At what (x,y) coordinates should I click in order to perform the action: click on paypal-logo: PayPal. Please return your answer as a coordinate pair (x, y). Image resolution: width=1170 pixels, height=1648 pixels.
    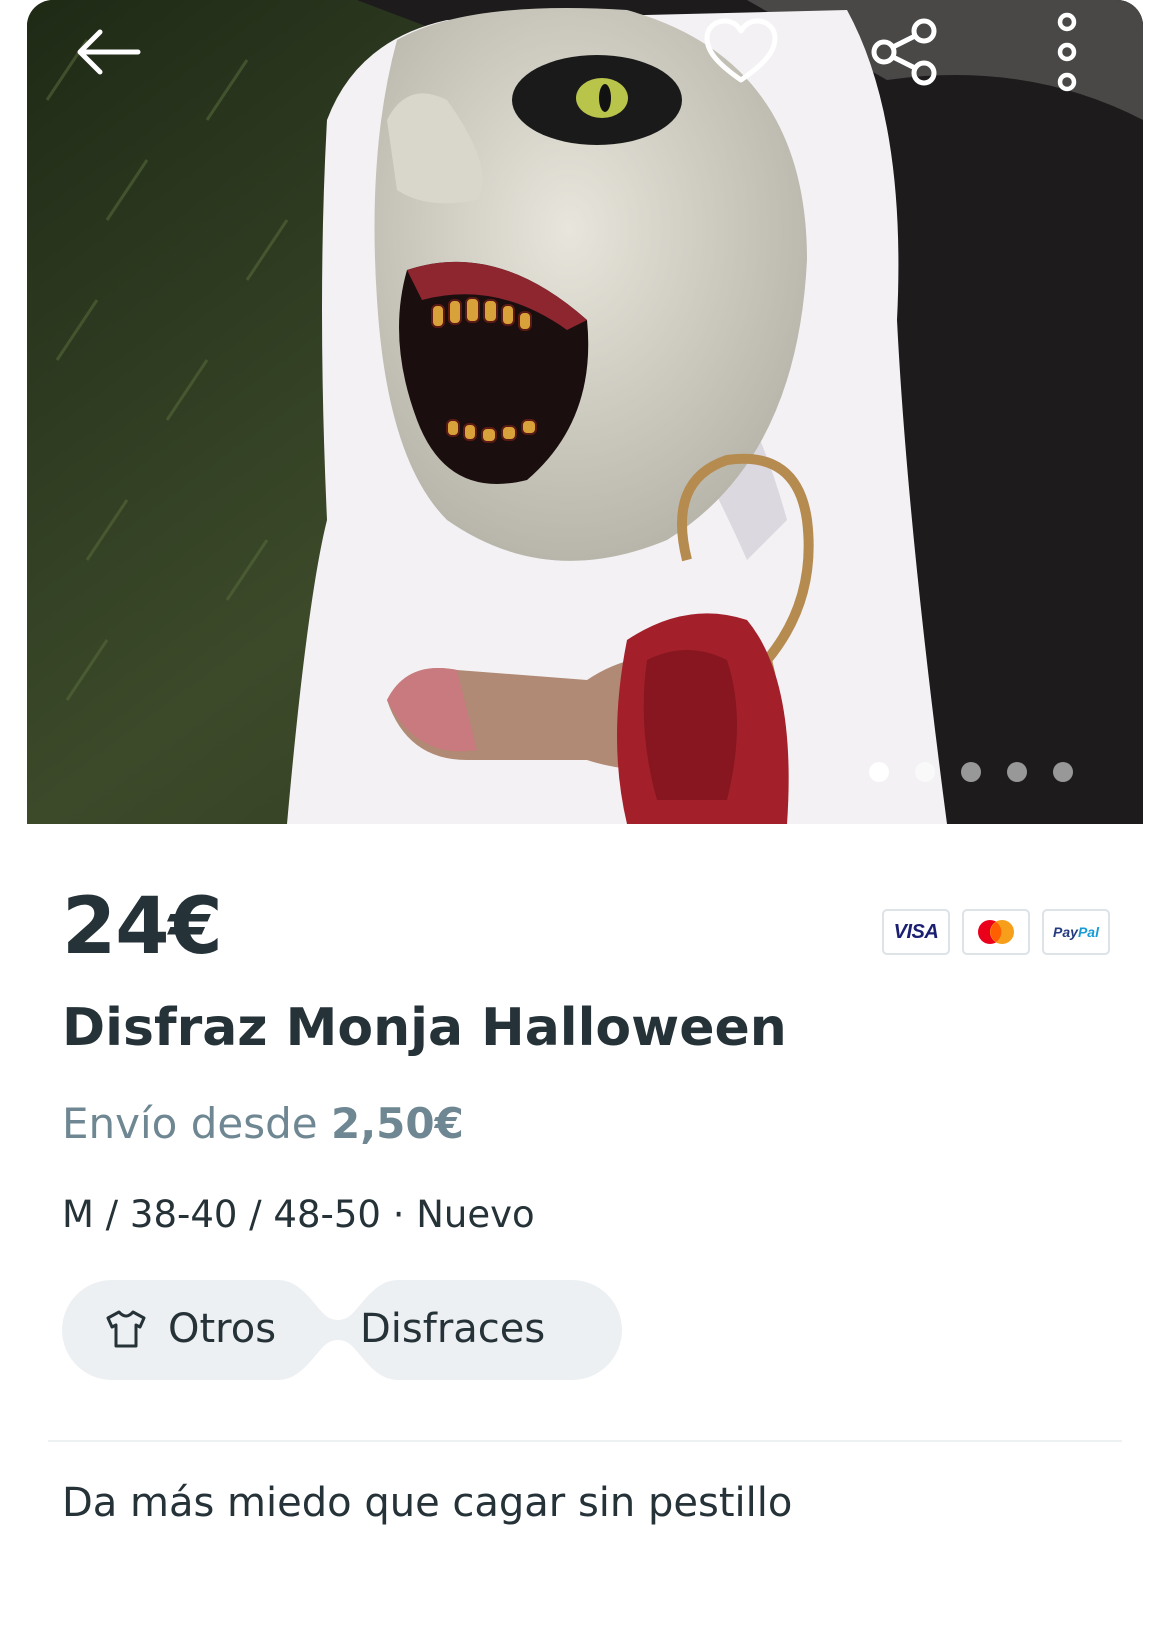
    Looking at the image, I should click on (1076, 932).